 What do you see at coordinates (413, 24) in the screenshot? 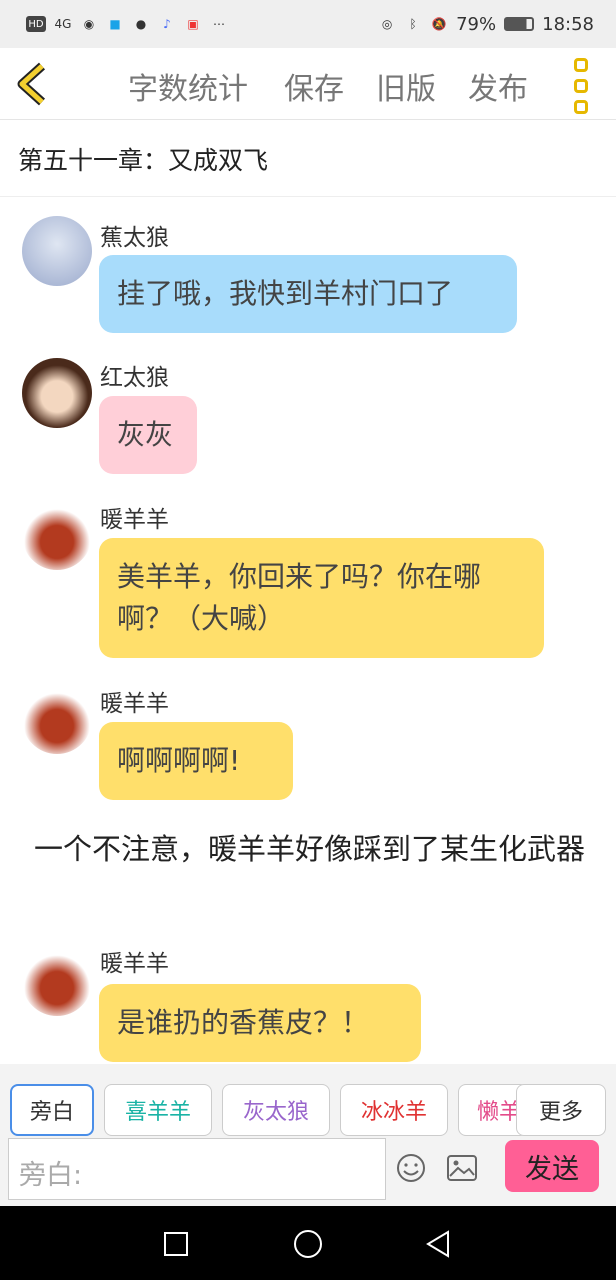
I see `bluetooth-icon: ᛒ` at bounding box center [413, 24].